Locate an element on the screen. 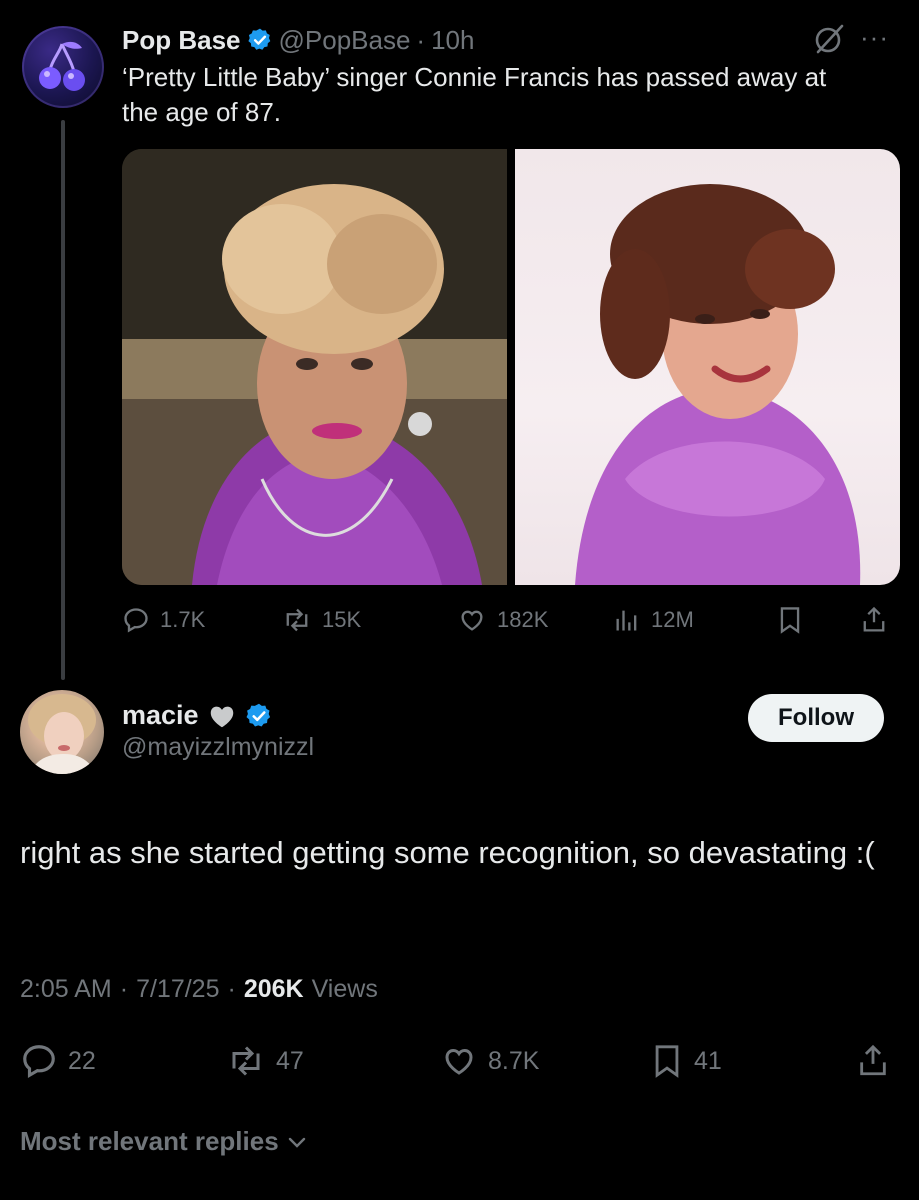 Image resolution: width=919 pixels, height=1200 pixels. popbase-bookmark-button is located at coordinates (818, 620).